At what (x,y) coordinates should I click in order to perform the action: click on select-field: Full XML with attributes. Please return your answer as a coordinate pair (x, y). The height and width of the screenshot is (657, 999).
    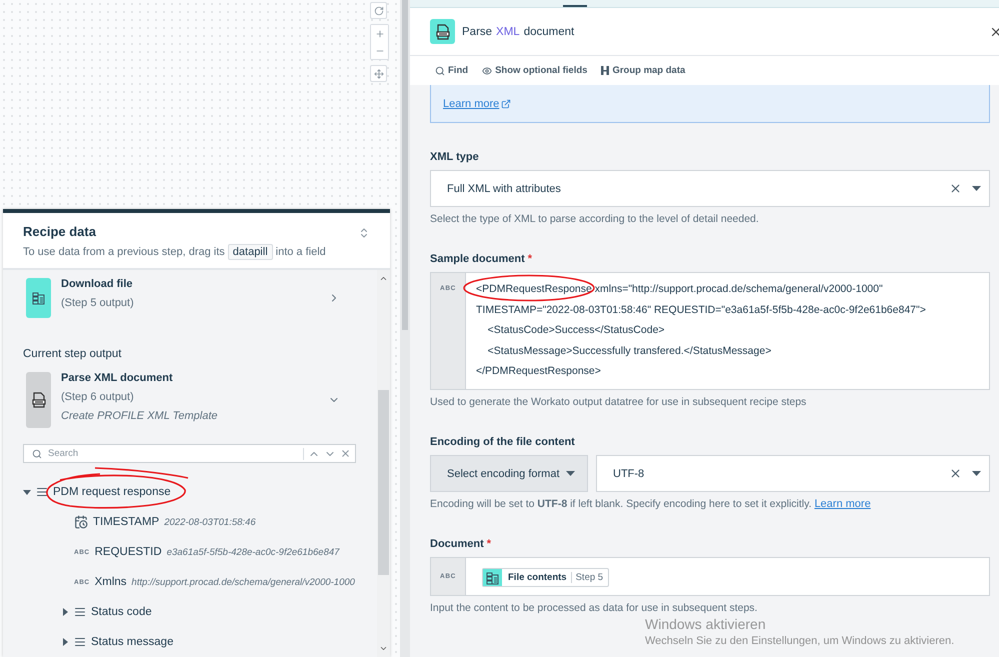
    Looking at the image, I should click on (710, 188).